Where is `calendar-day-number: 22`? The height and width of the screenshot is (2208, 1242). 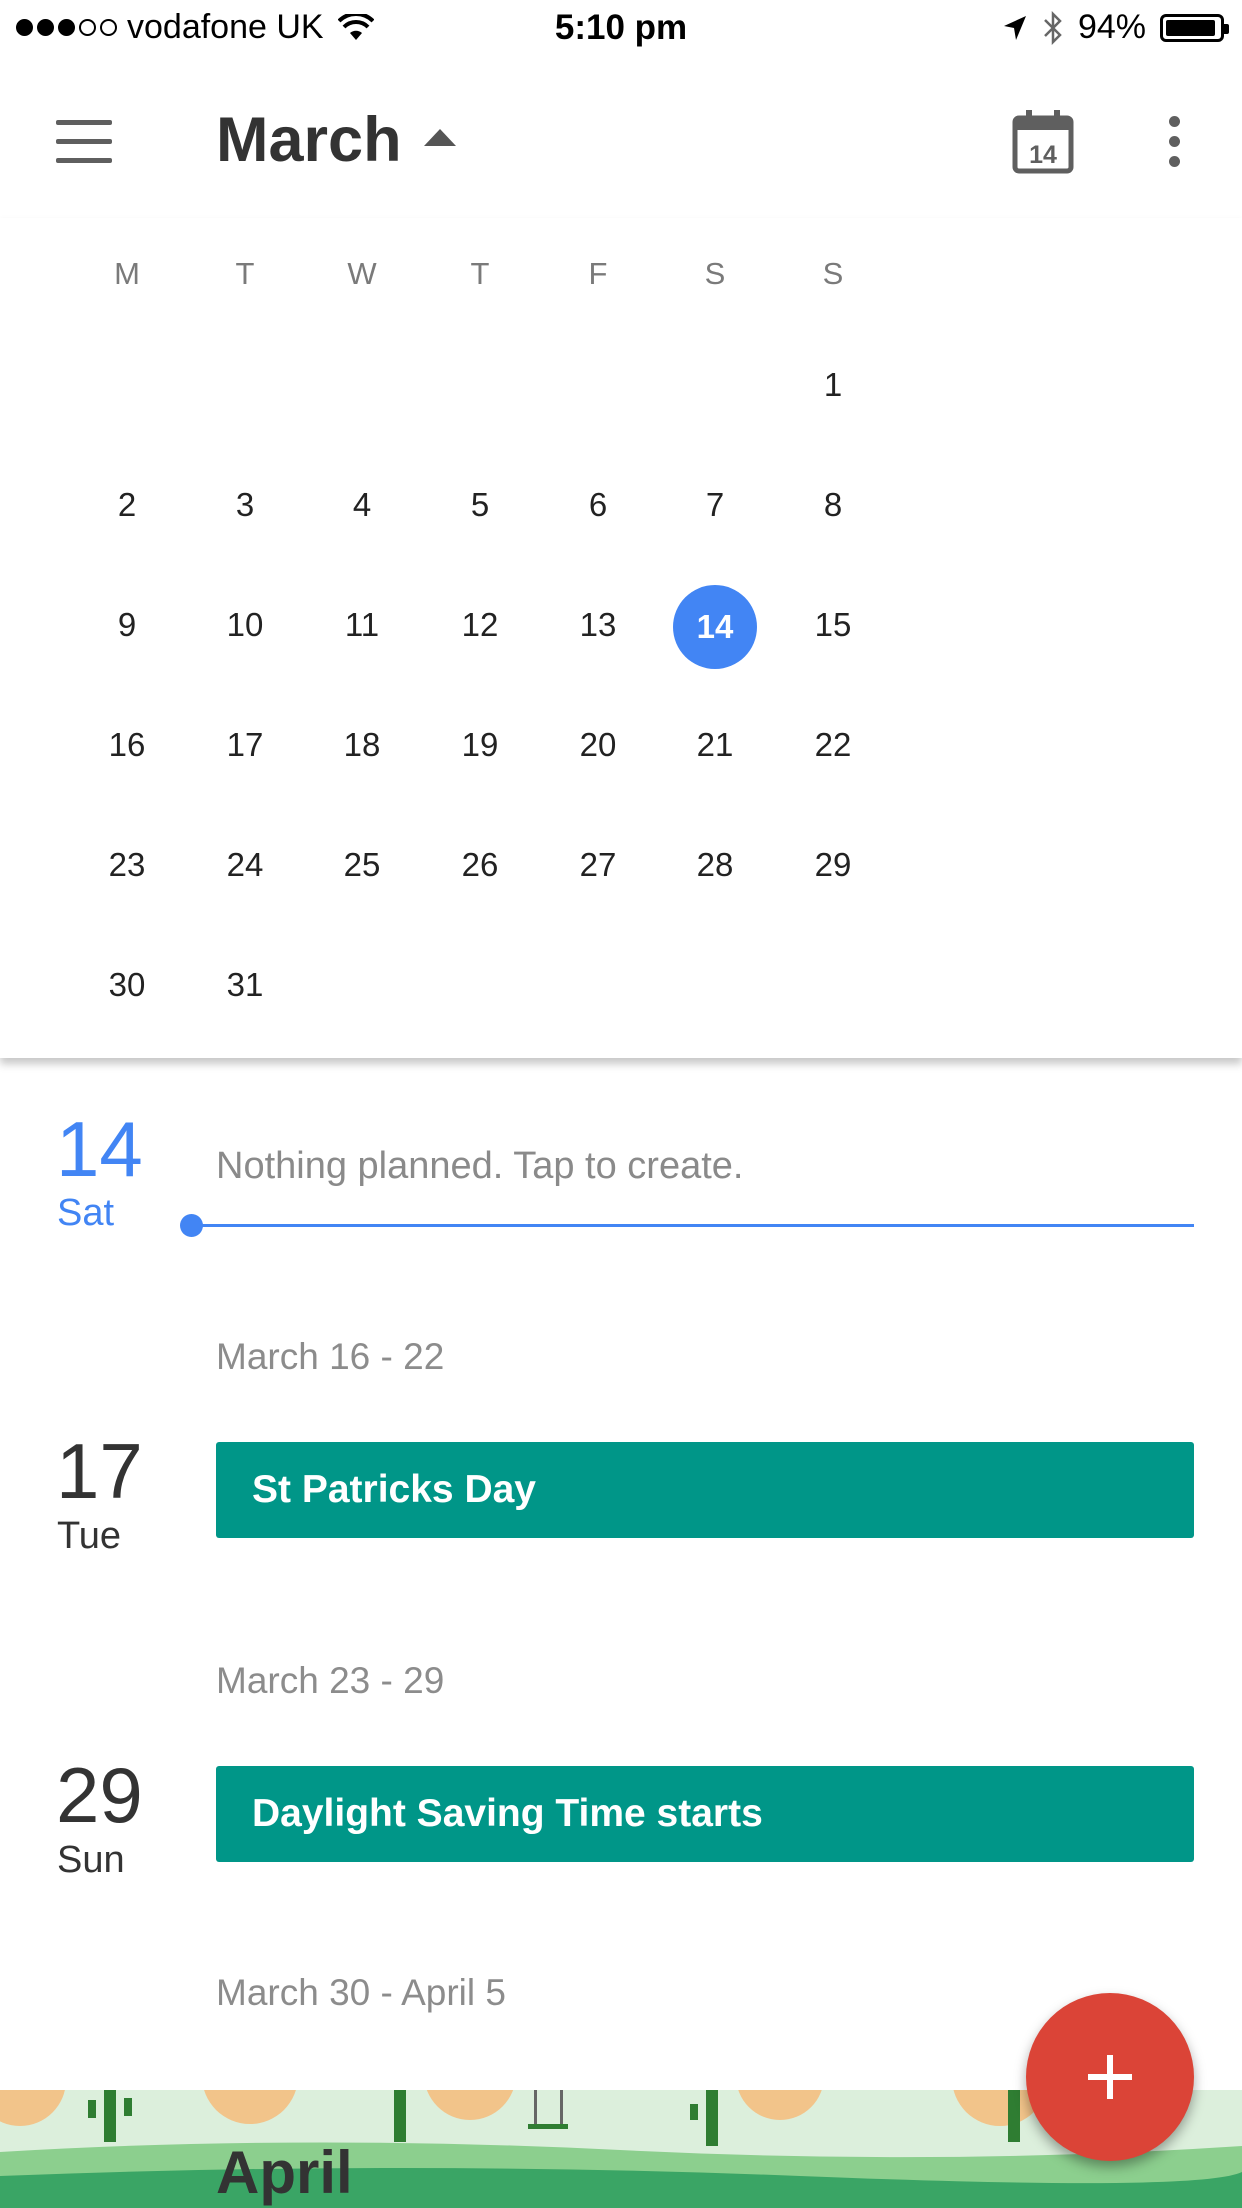
calendar-day-number: 22 is located at coordinates (833, 744).